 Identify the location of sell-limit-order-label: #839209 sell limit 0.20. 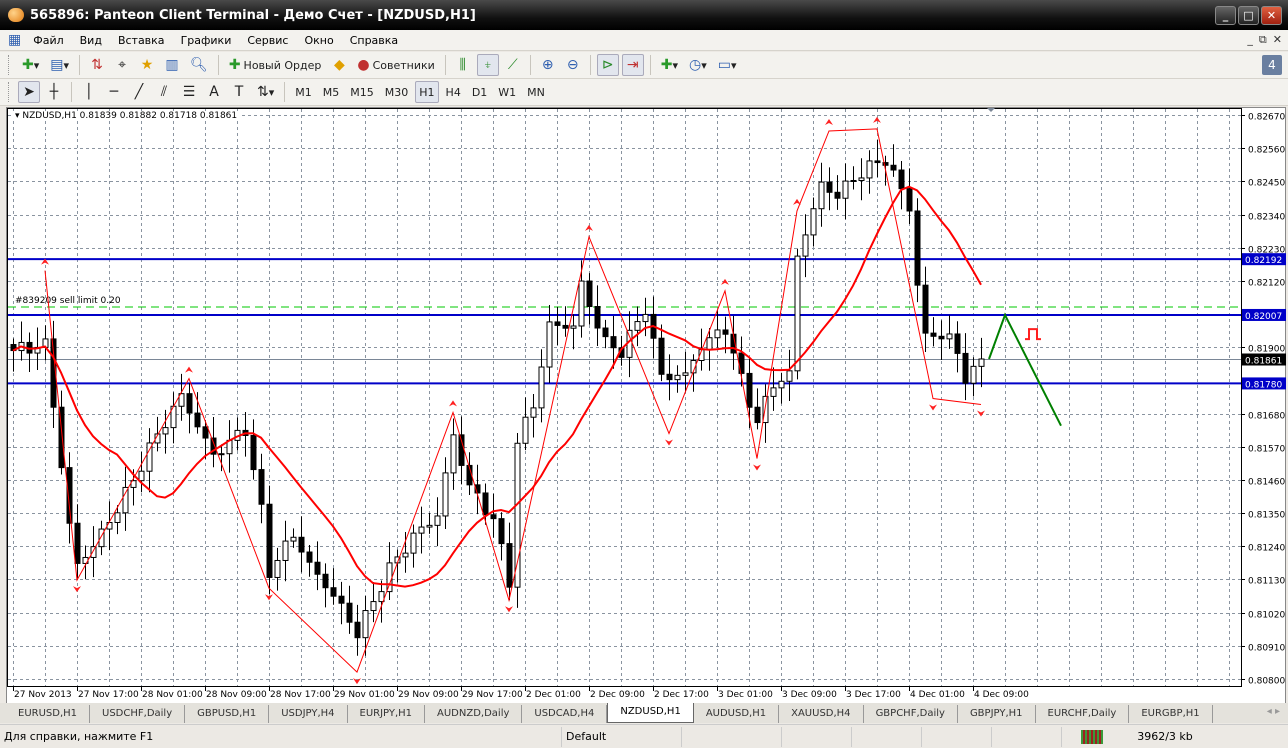
(68, 301).